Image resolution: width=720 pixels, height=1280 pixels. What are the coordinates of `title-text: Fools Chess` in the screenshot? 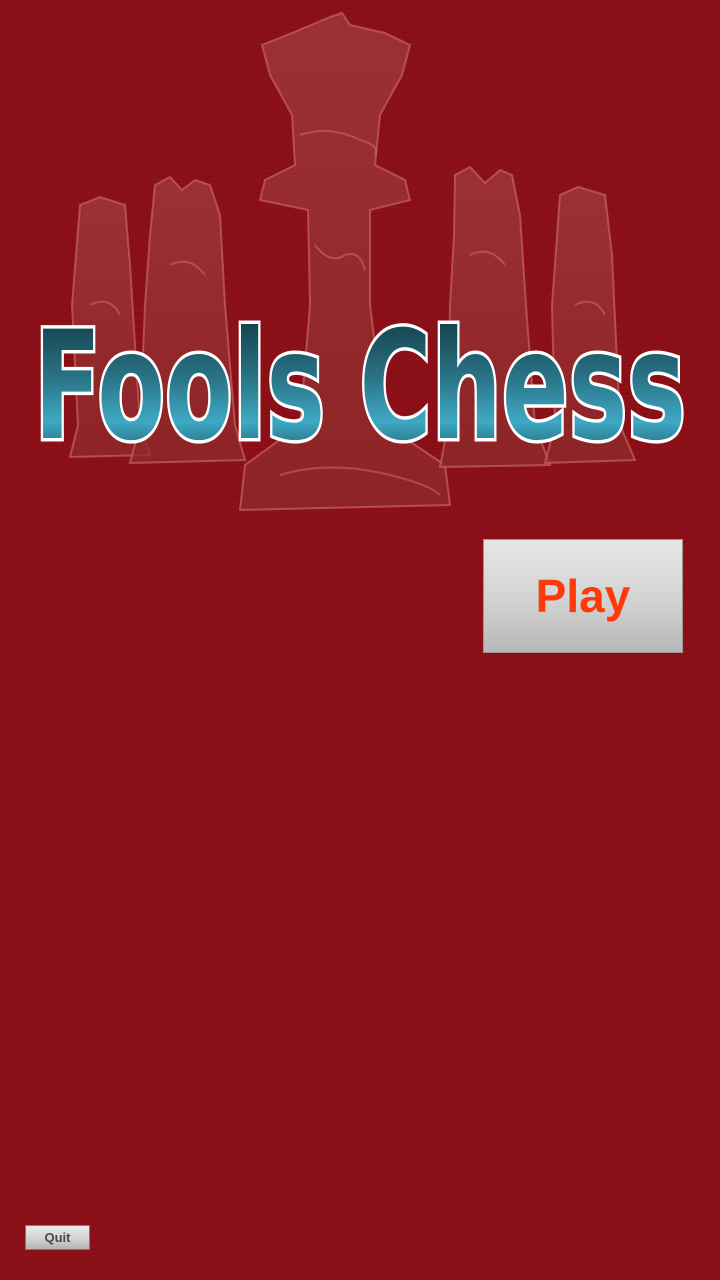 It's located at (360, 385).